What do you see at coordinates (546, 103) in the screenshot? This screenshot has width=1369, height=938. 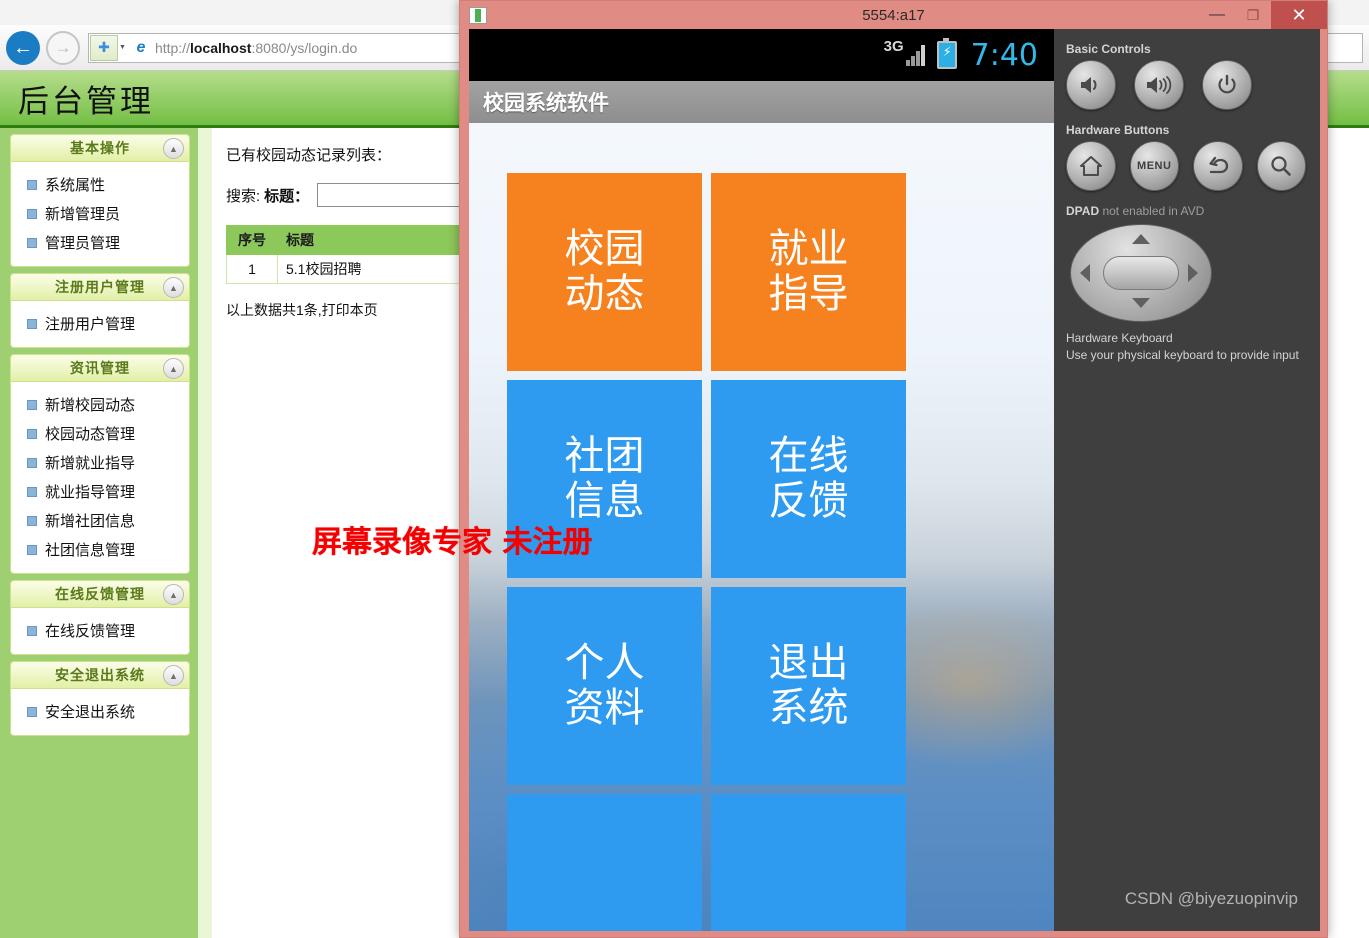 I see `app-title: 校园系统软件` at bounding box center [546, 103].